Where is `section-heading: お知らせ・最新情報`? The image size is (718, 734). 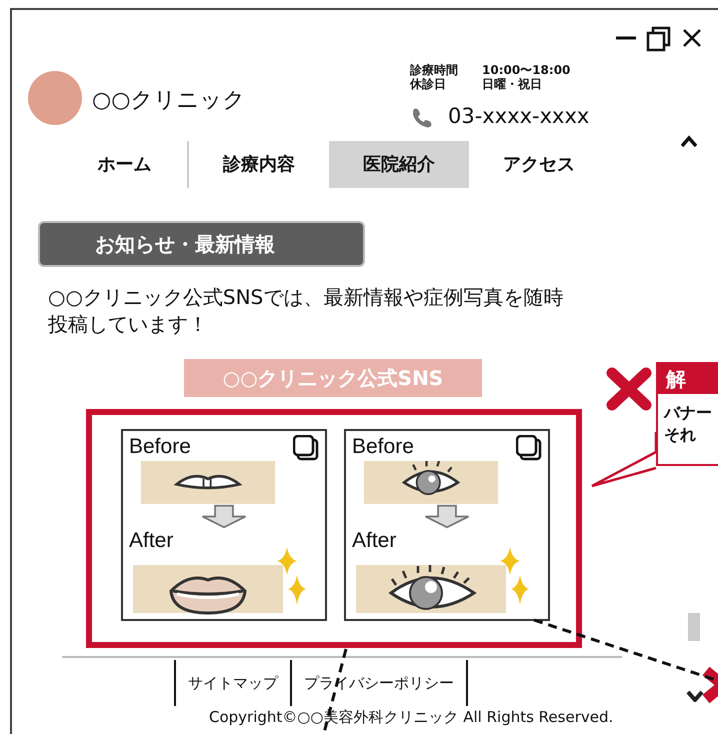 section-heading: お知らせ・最新情報 is located at coordinates (201, 244).